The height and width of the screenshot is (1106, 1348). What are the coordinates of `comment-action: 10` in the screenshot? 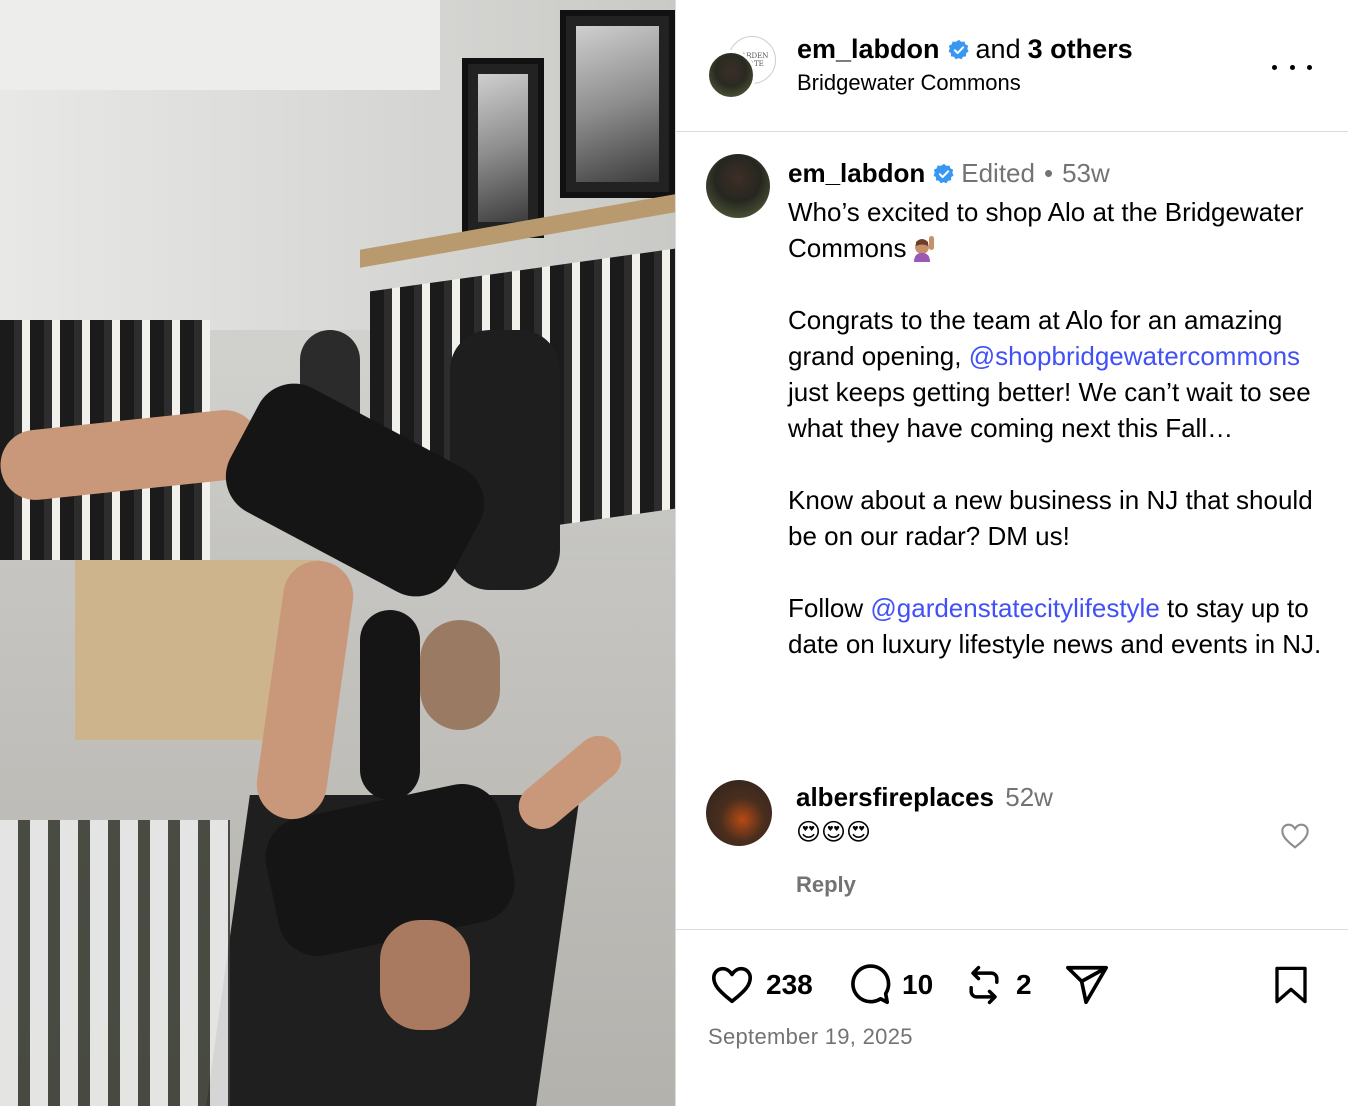 It's located at (889, 985).